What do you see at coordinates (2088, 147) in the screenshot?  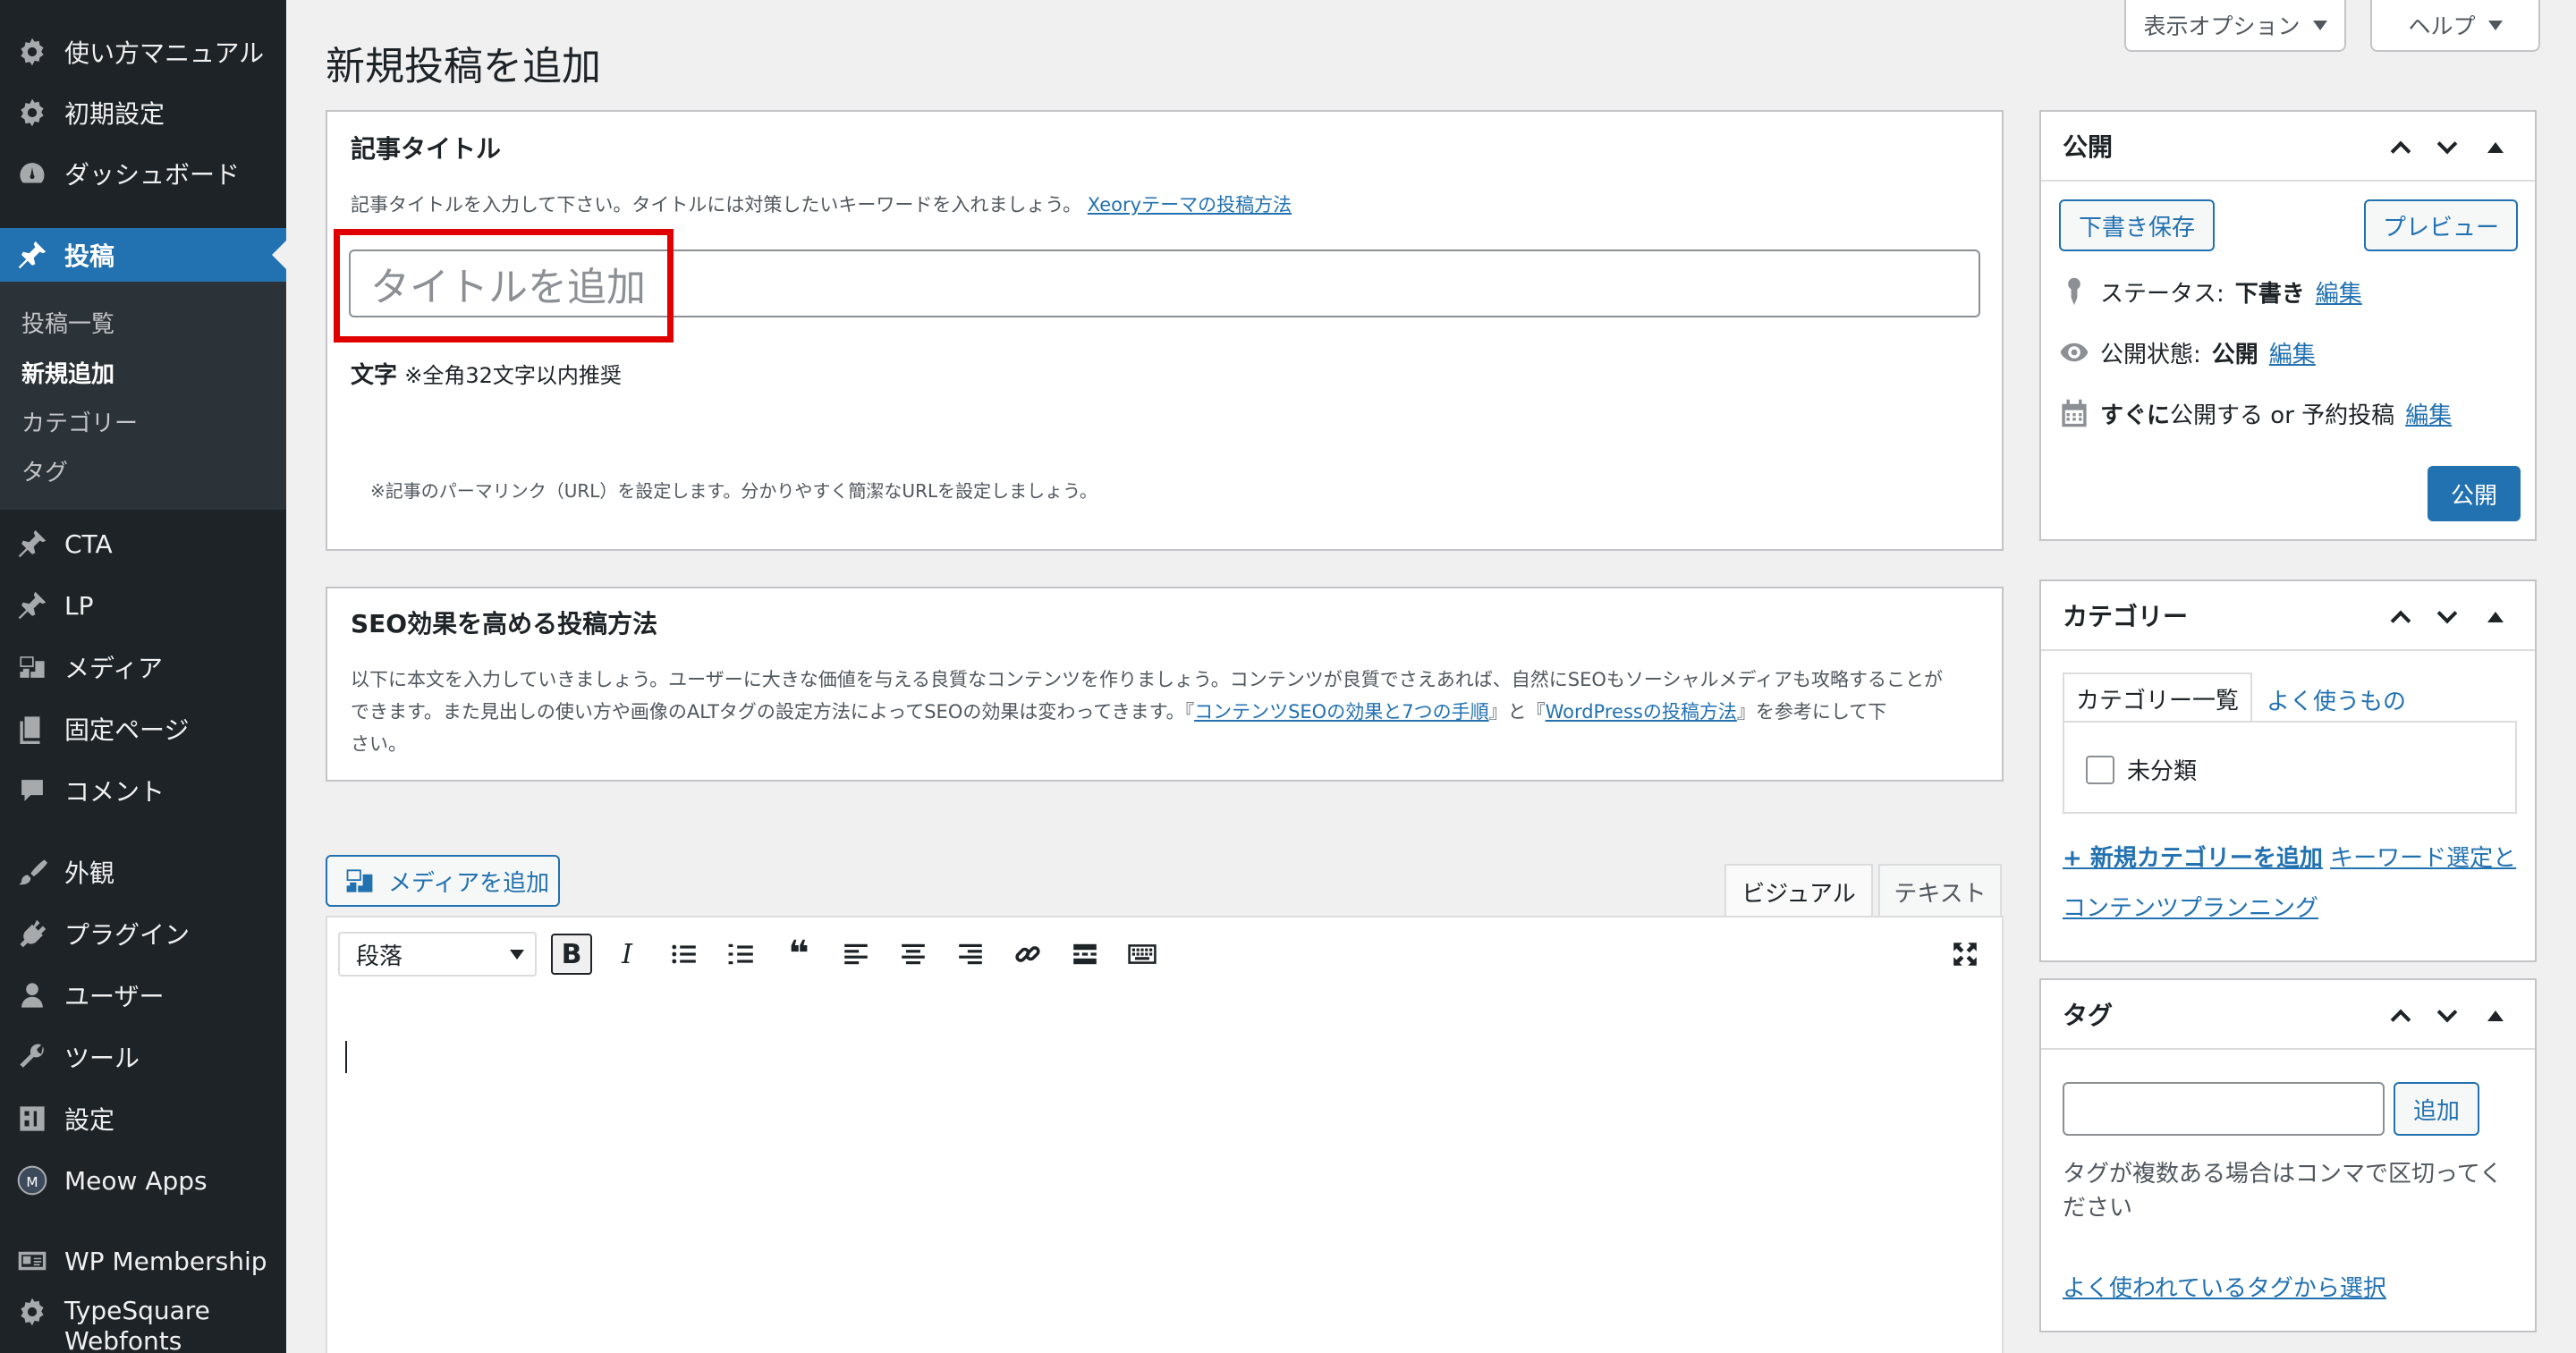 I see `publish-box-title: 公開` at bounding box center [2088, 147].